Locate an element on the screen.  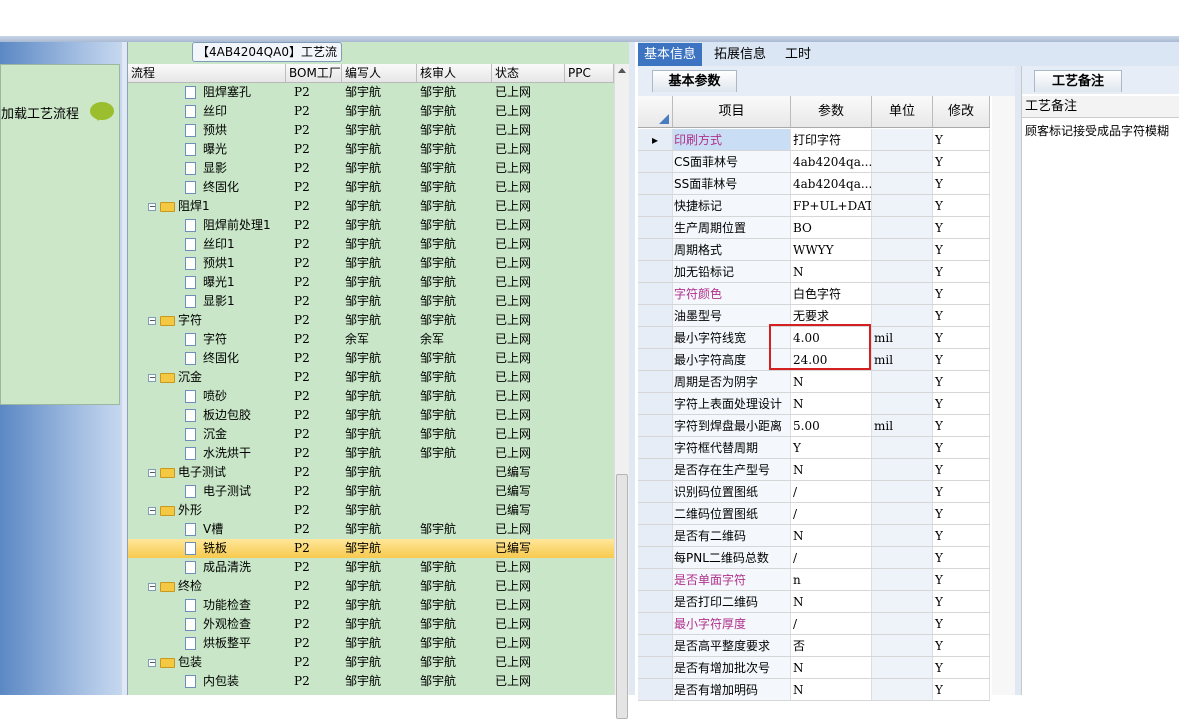
node-label: 电子测试 is located at coordinates (227, 491).